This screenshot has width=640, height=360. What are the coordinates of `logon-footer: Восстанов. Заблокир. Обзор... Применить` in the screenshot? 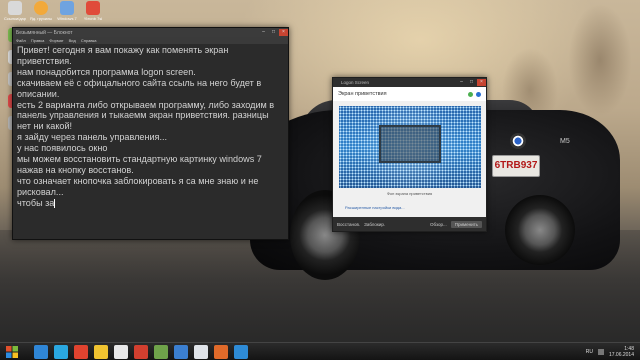 It's located at (409, 224).